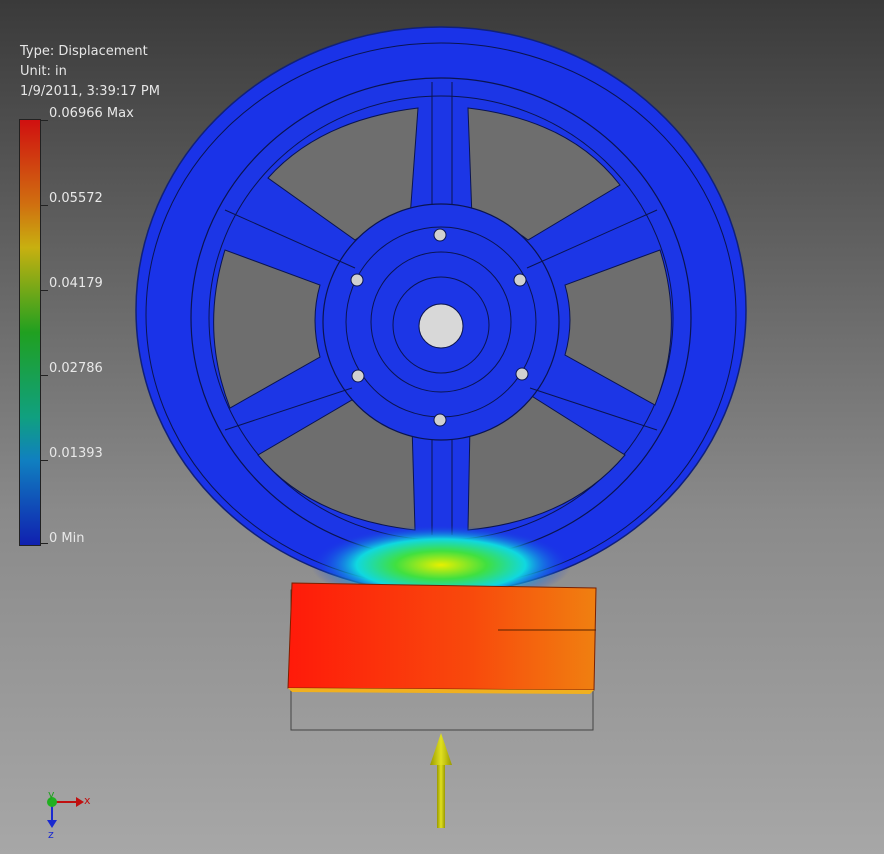 This screenshot has width=884, height=854. What do you see at coordinates (51, 834) in the screenshot?
I see `axis-z-label: z` at bounding box center [51, 834].